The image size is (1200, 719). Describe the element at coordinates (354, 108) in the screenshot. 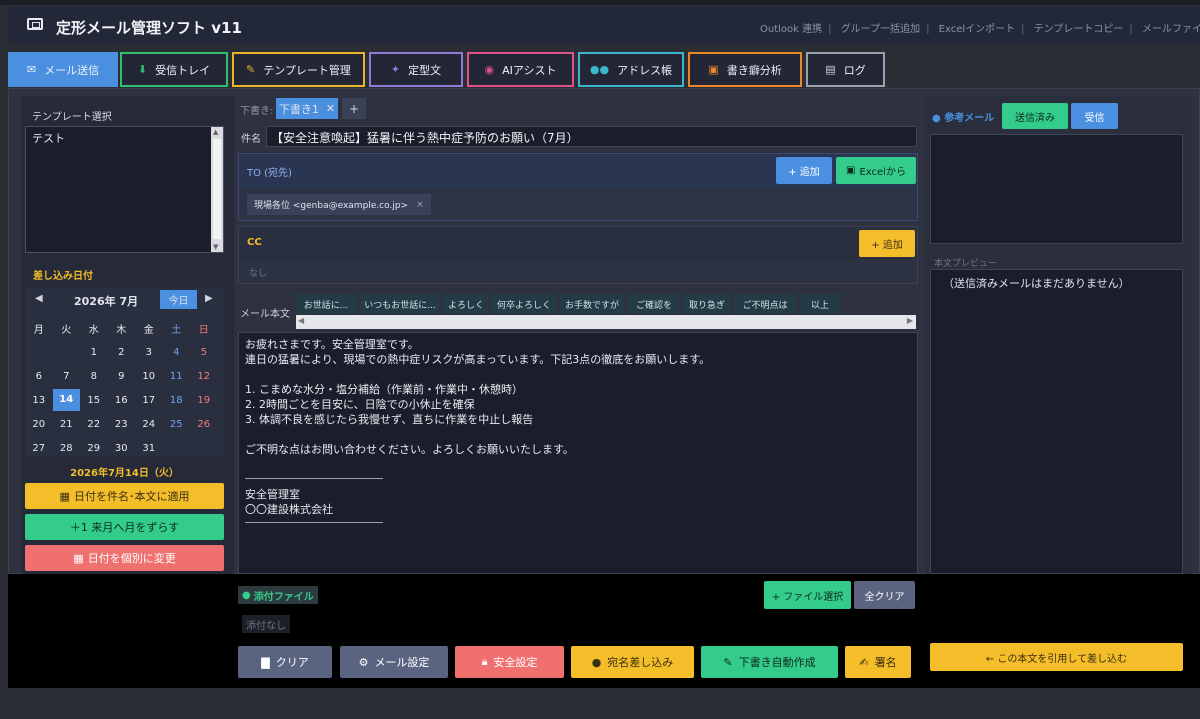

I see `add-draft-button: +` at that location.